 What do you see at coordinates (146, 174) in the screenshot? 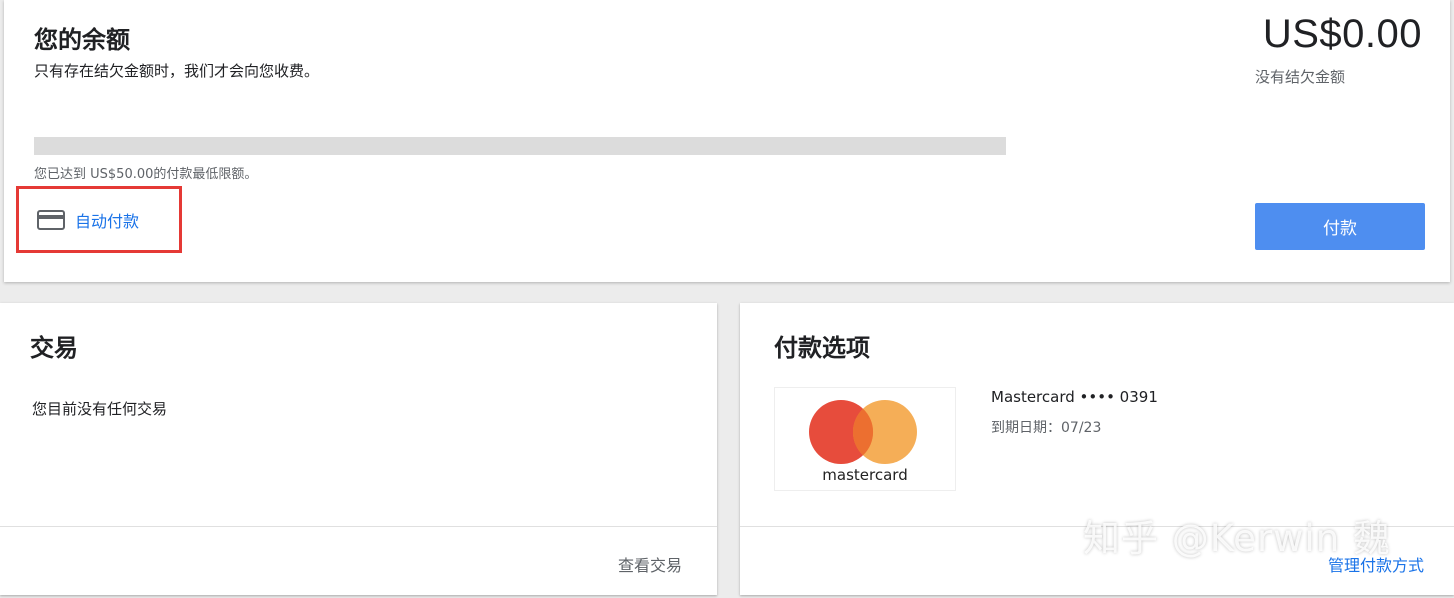
I see `threshold-text: 您已达到 US$50.00的付款最低限额。` at bounding box center [146, 174].